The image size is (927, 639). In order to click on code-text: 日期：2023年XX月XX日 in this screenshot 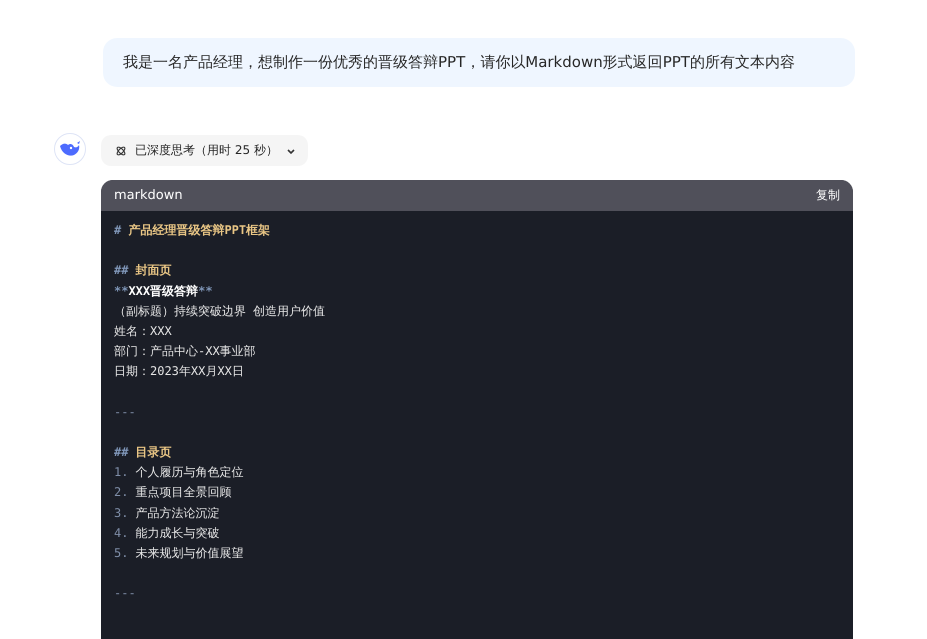, I will do `click(179, 371)`.